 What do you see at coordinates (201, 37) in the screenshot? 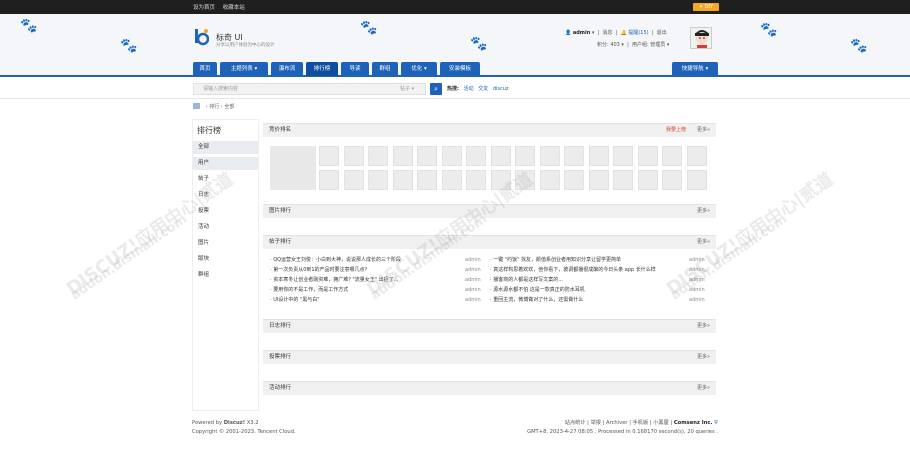
I see `logo-icon` at bounding box center [201, 37].